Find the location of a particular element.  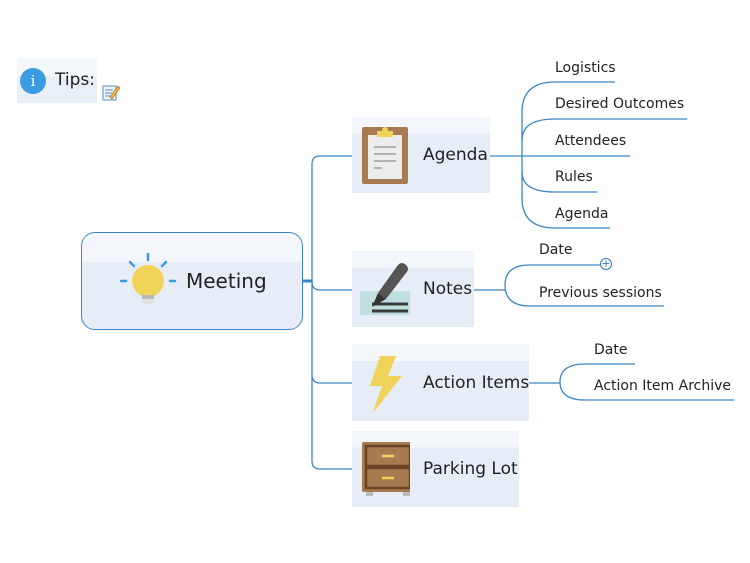

clipboard-icon is located at coordinates (385, 155).